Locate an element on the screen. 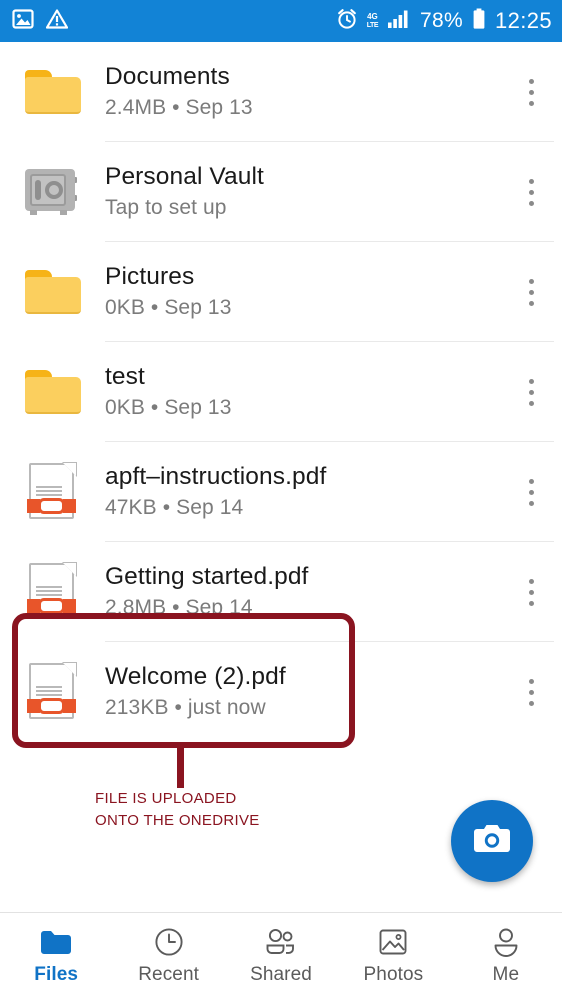 The image size is (562, 999). nav-item-files: Files is located at coordinates (56, 956).